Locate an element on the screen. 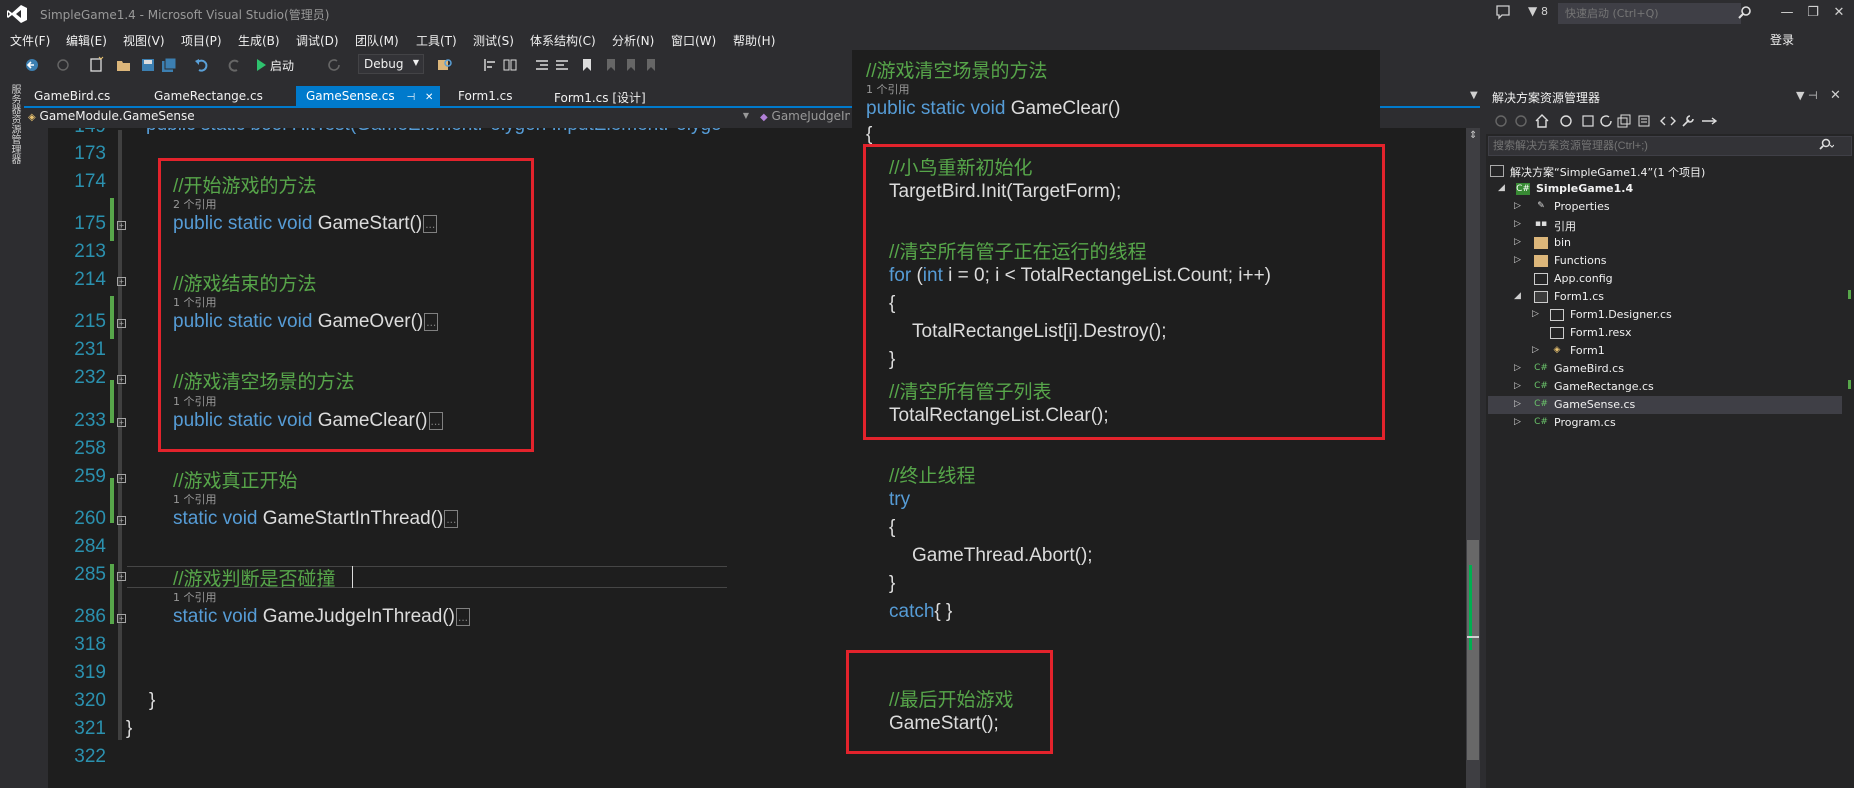 This screenshot has height=788, width=1854. menu-build: 生成(B) is located at coordinates (259, 40).